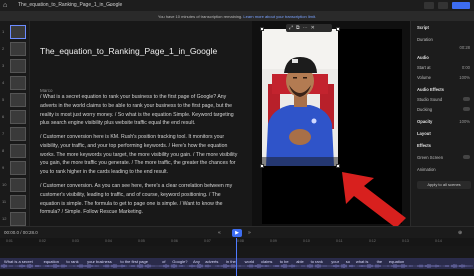 Image resolution: width=474 pixels, height=276 pixels. Describe the element at coordinates (266, 261) in the screenshot. I see `transcript-word: claims` at that location.